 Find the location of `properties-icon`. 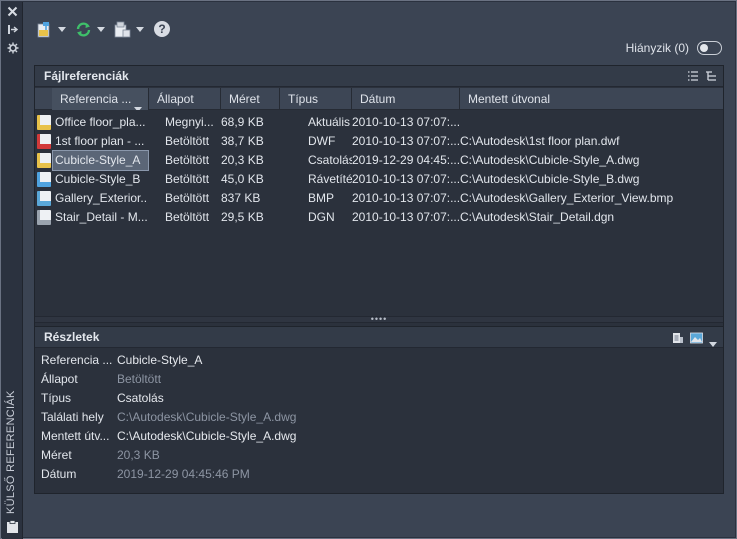

properties-icon is located at coordinates (12, 48).